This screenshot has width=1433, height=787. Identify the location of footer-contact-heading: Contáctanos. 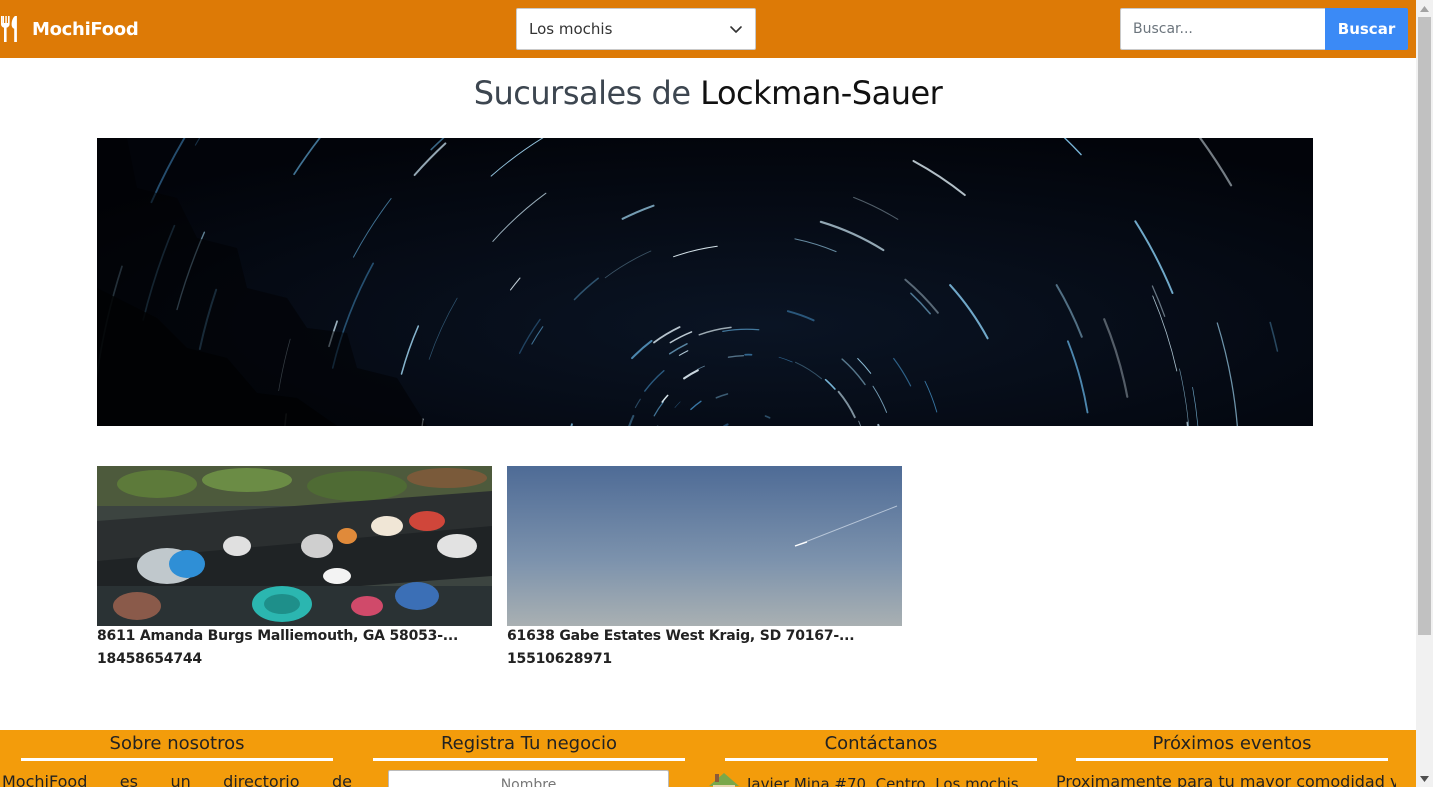
(881, 743).